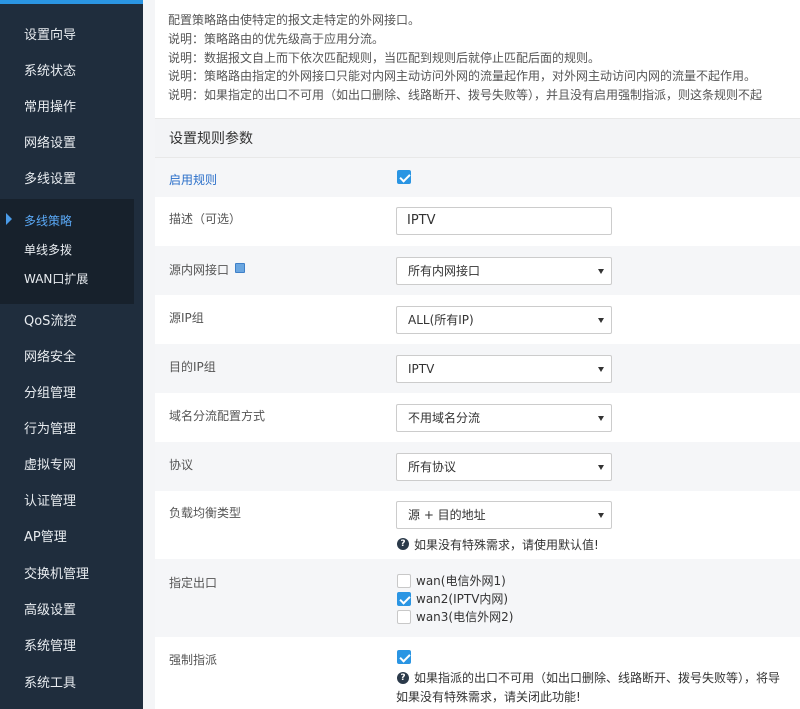 Image resolution: width=800 pixels, height=709 pixels. I want to click on sidebar-subitem-single-line-multi-dial: 单线多拨, so click(67, 250).